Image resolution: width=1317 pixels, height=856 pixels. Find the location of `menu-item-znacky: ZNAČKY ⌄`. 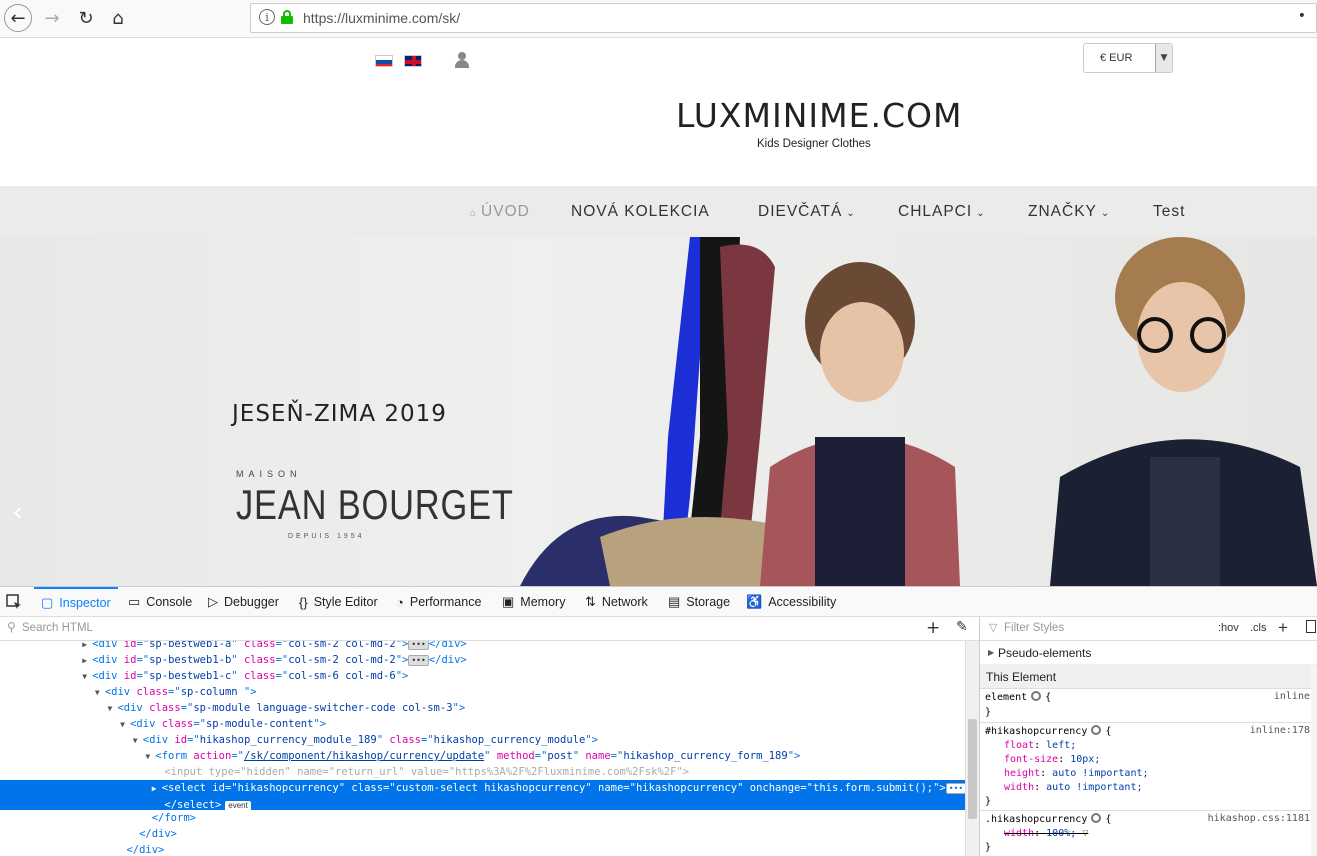

menu-item-znacky: ZNAČKY ⌄ is located at coordinates (1069, 212).